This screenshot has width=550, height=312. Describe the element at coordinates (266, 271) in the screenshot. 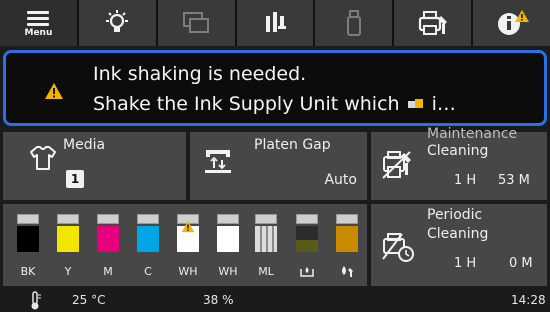

I see `ink-label: ML` at that location.